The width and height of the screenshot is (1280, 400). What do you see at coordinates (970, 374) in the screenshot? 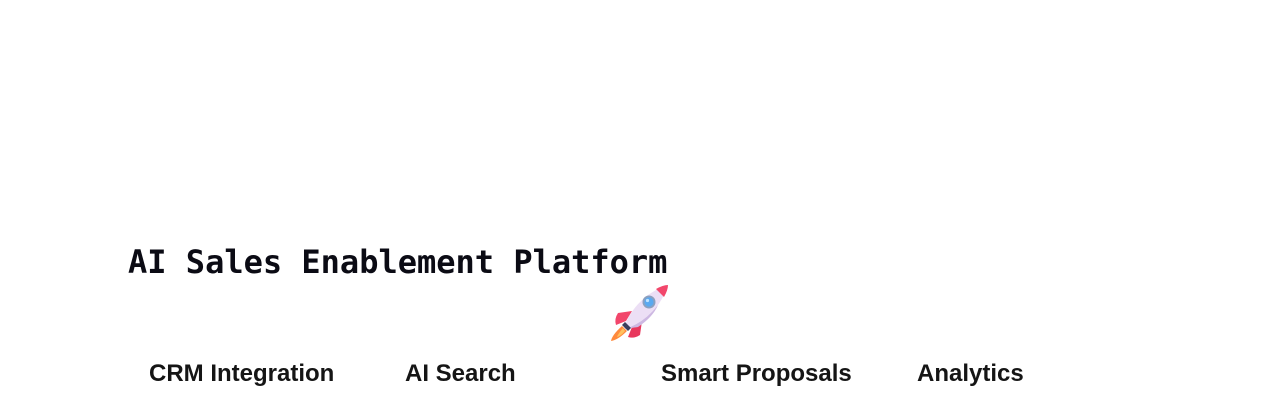
I see `feature-analytics: Analytics` at bounding box center [970, 374].